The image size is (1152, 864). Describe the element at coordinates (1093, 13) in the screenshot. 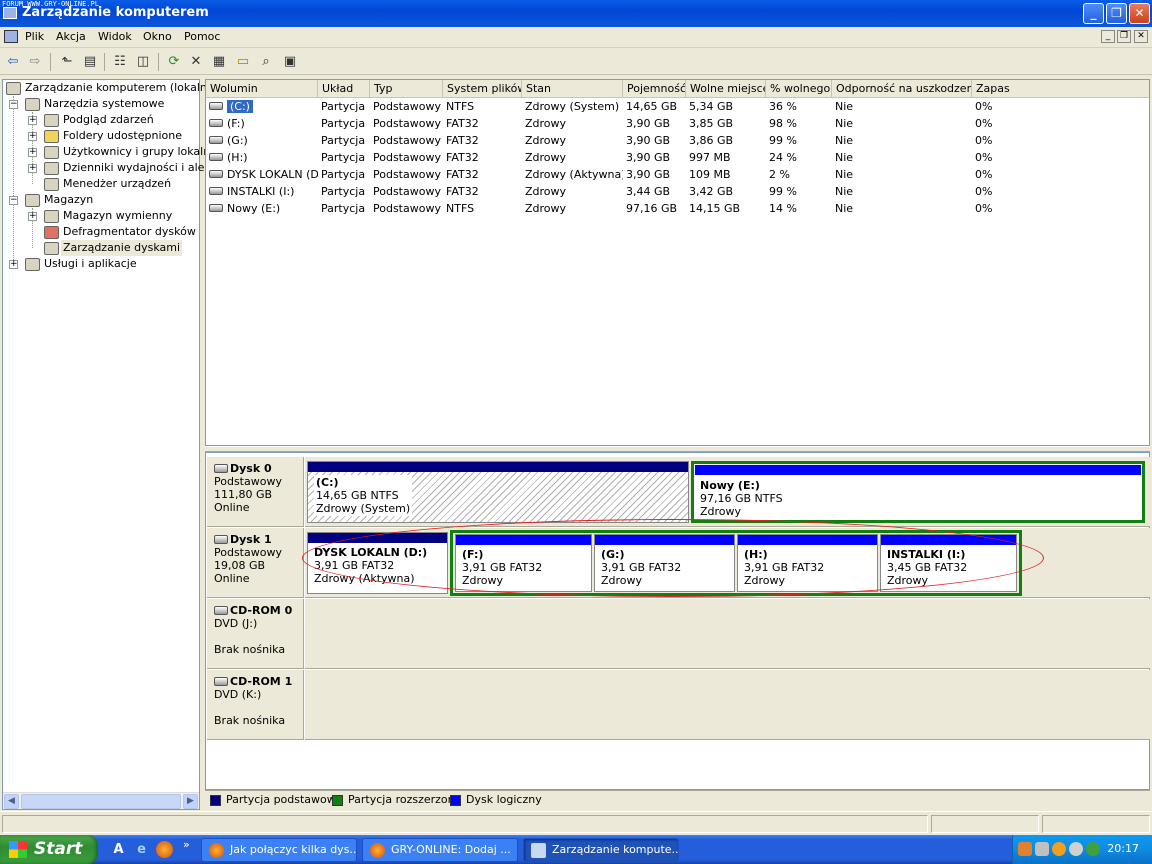

I see `minimize-button: _` at that location.